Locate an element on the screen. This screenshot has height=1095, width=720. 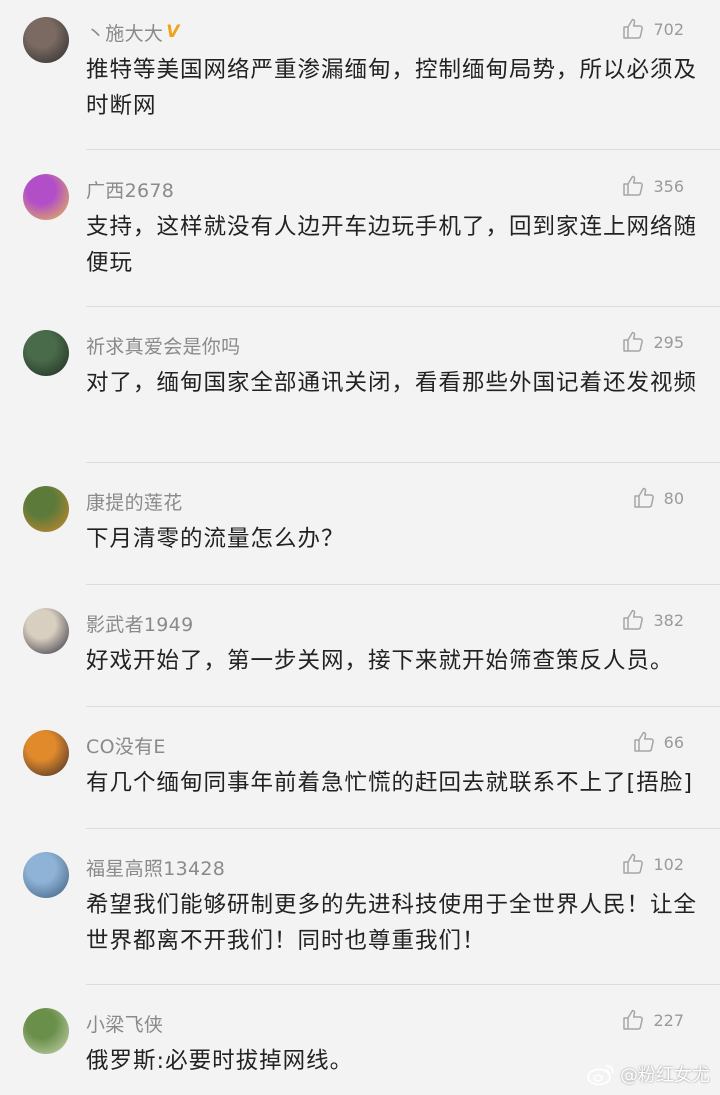
comment-item: 祈求真爱会是你吗 295 对了，缅甸国家全部通讯关闭，看看那些外国记着还发视频 is located at coordinates (360, 387).